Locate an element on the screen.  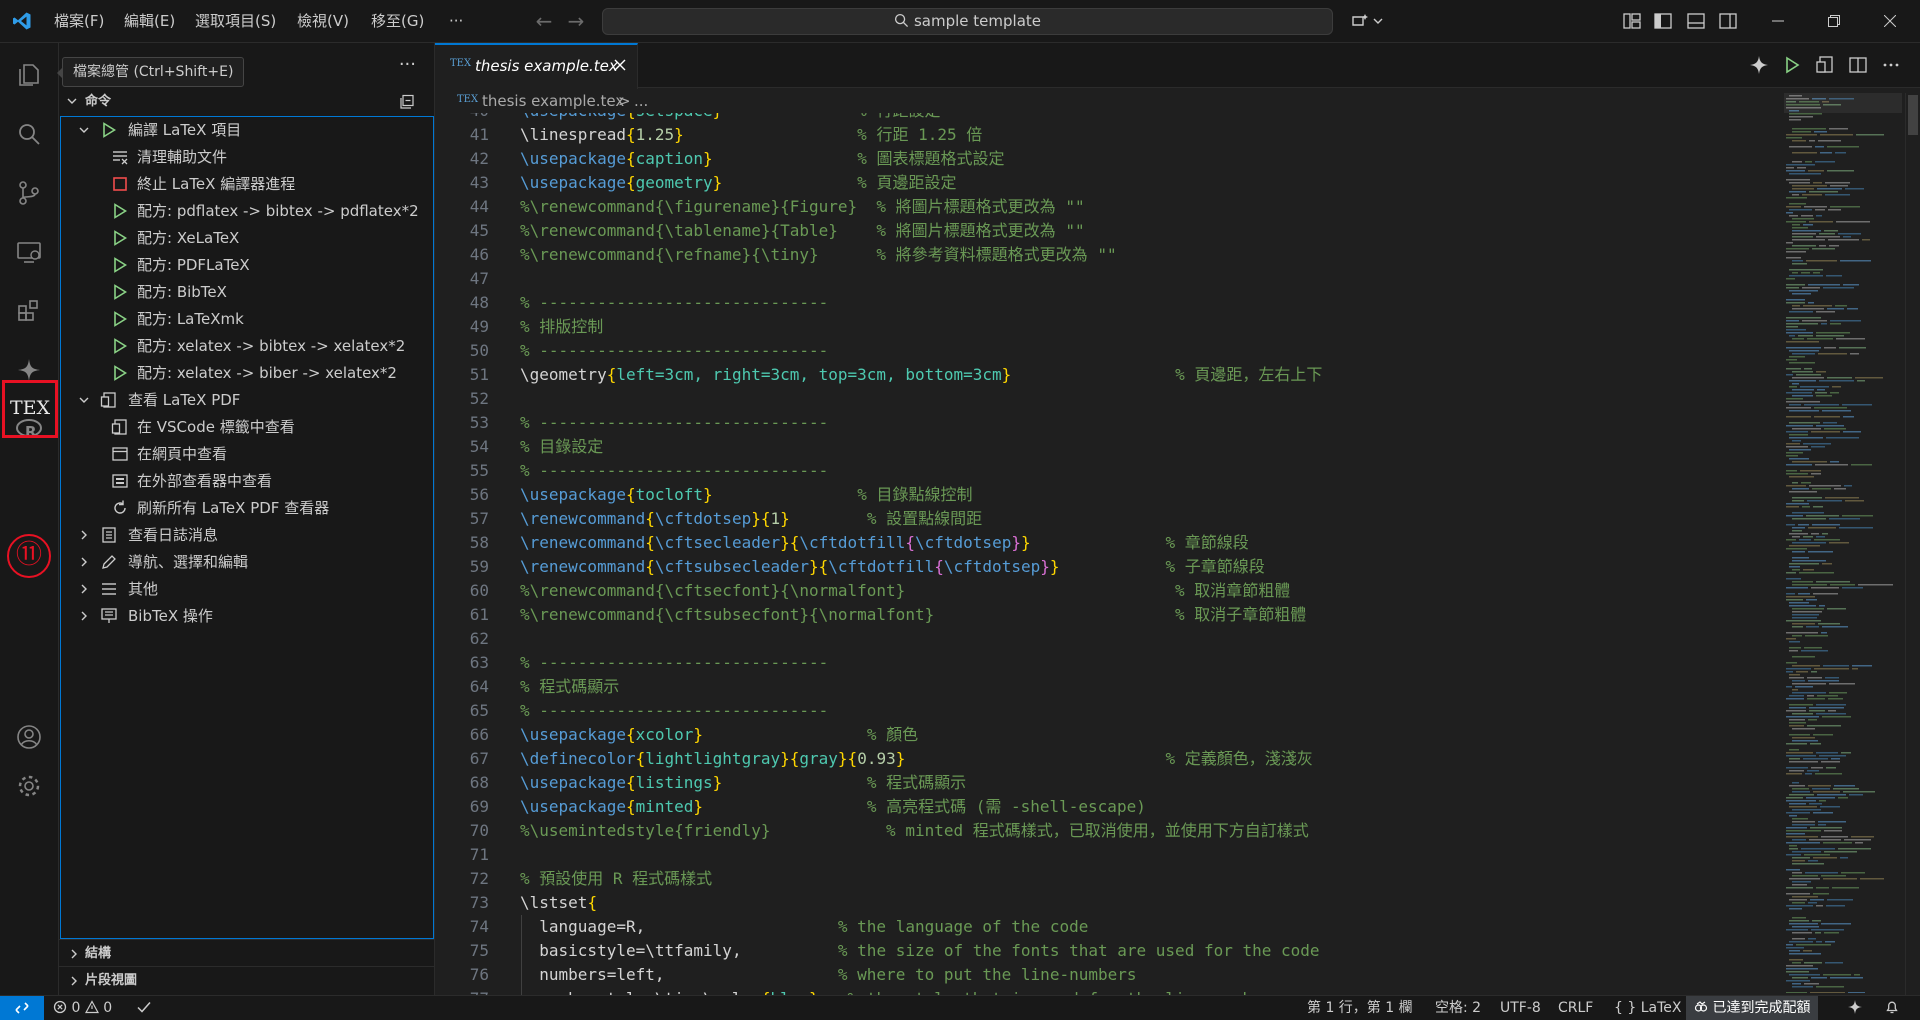
preview-icon is located at coordinates (1825, 65).